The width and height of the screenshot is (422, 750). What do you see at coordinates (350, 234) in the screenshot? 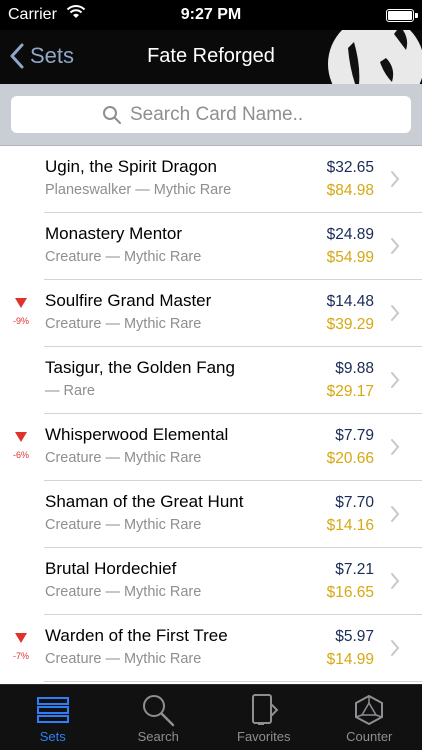
I see `card-price: $24.89` at bounding box center [350, 234].